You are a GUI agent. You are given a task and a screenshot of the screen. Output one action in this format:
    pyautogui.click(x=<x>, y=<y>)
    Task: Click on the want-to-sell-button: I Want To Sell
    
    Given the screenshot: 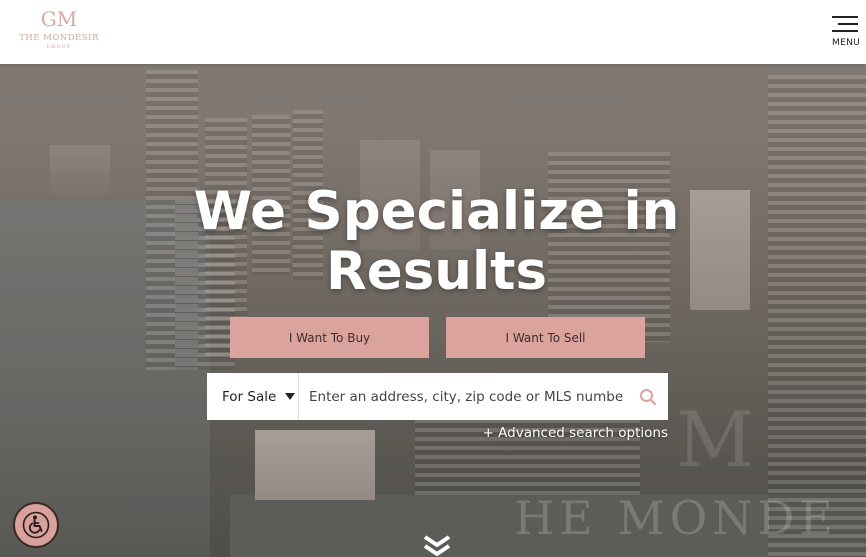 What is the action you would take?
    pyautogui.click(x=545, y=337)
    